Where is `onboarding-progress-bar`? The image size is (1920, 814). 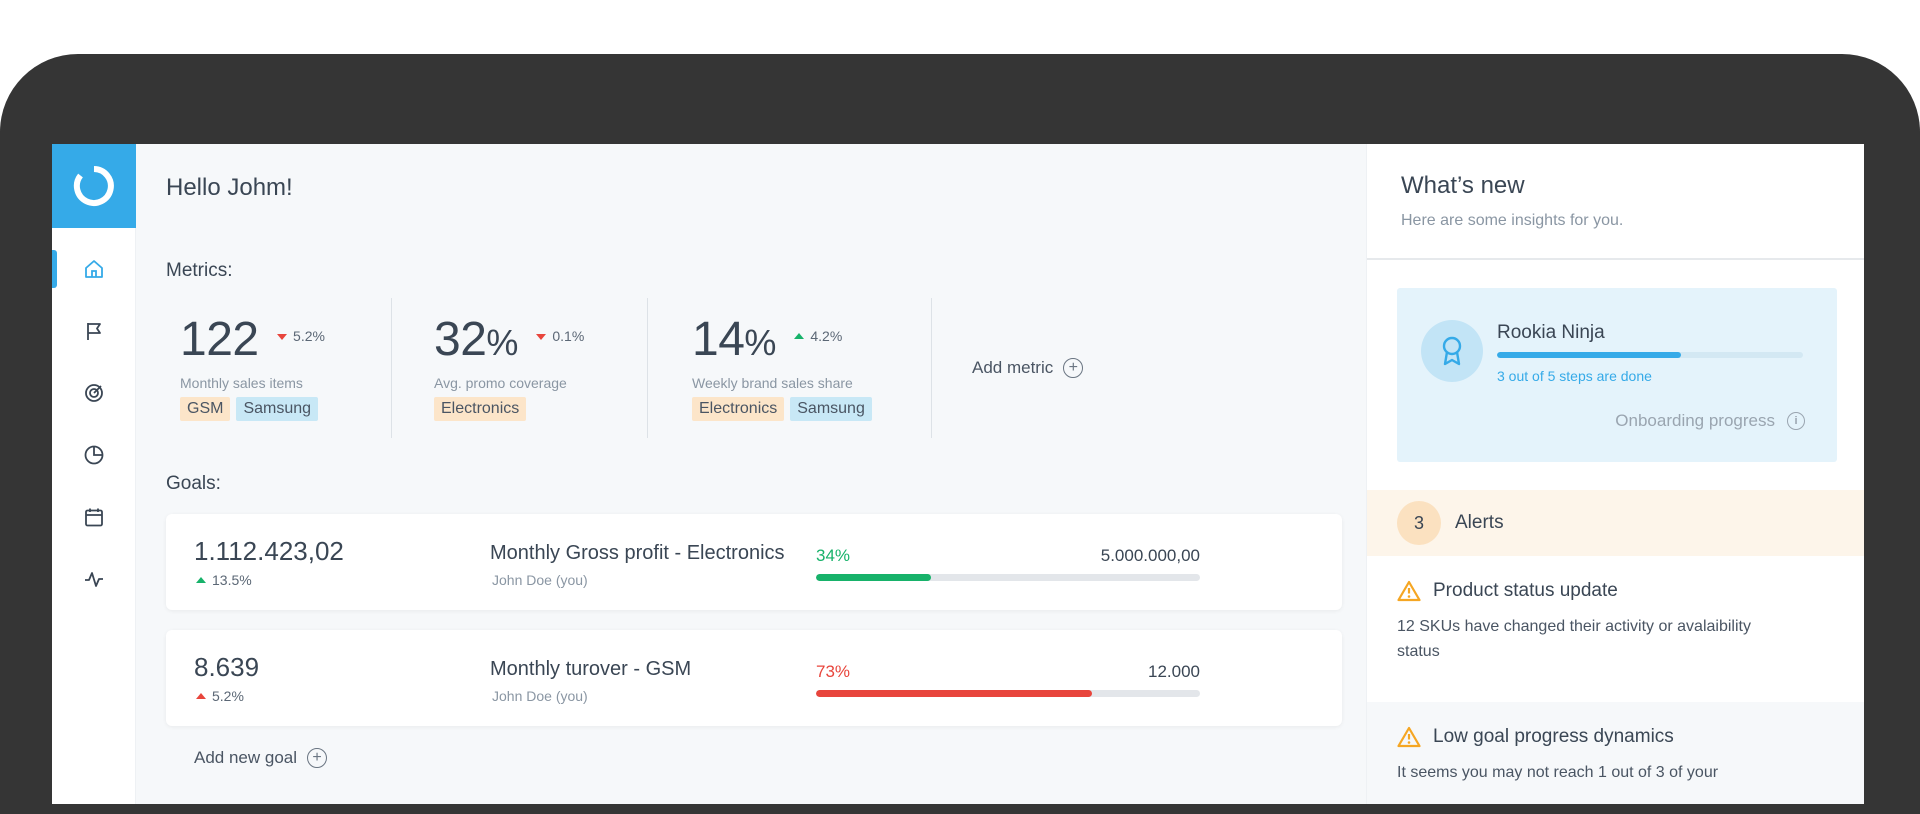
onboarding-progress-bar is located at coordinates (1650, 355).